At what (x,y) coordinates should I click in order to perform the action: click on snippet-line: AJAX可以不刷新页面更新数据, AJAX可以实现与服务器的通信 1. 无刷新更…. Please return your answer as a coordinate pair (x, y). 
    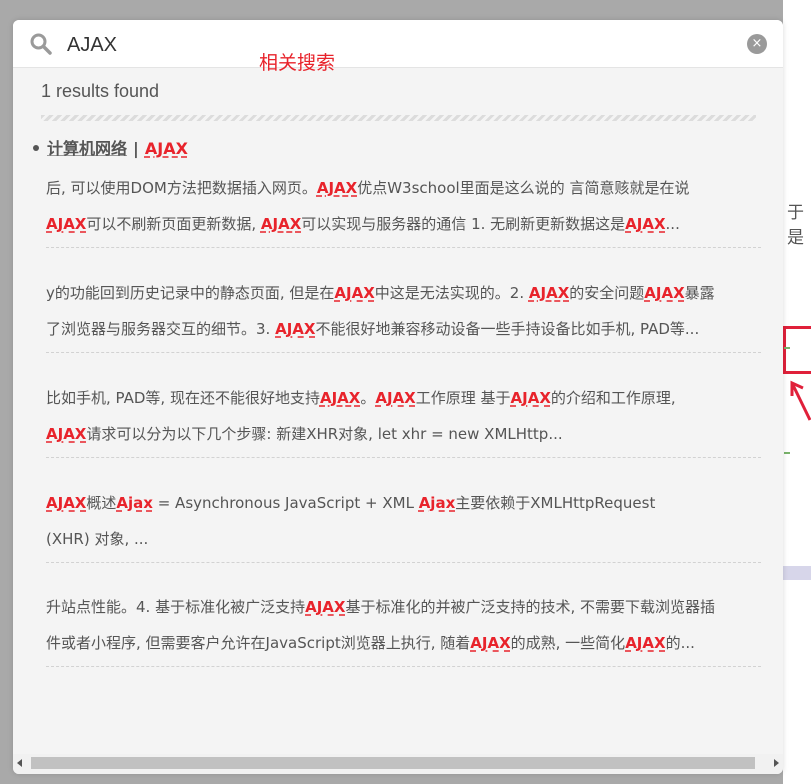
    Looking at the image, I should click on (402, 224).